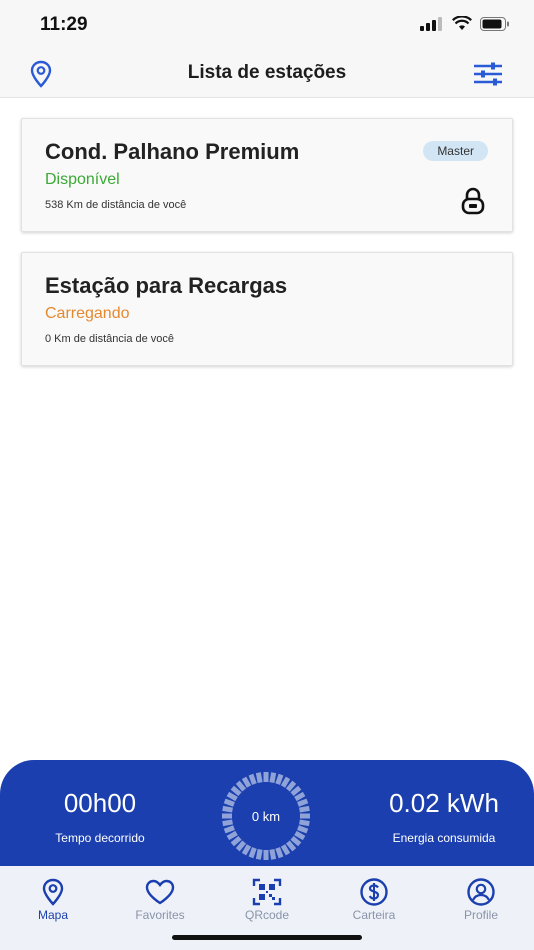 This screenshot has width=534, height=950. Describe the element at coordinates (64, 24) in the screenshot. I see `status-time: 11:29` at that location.